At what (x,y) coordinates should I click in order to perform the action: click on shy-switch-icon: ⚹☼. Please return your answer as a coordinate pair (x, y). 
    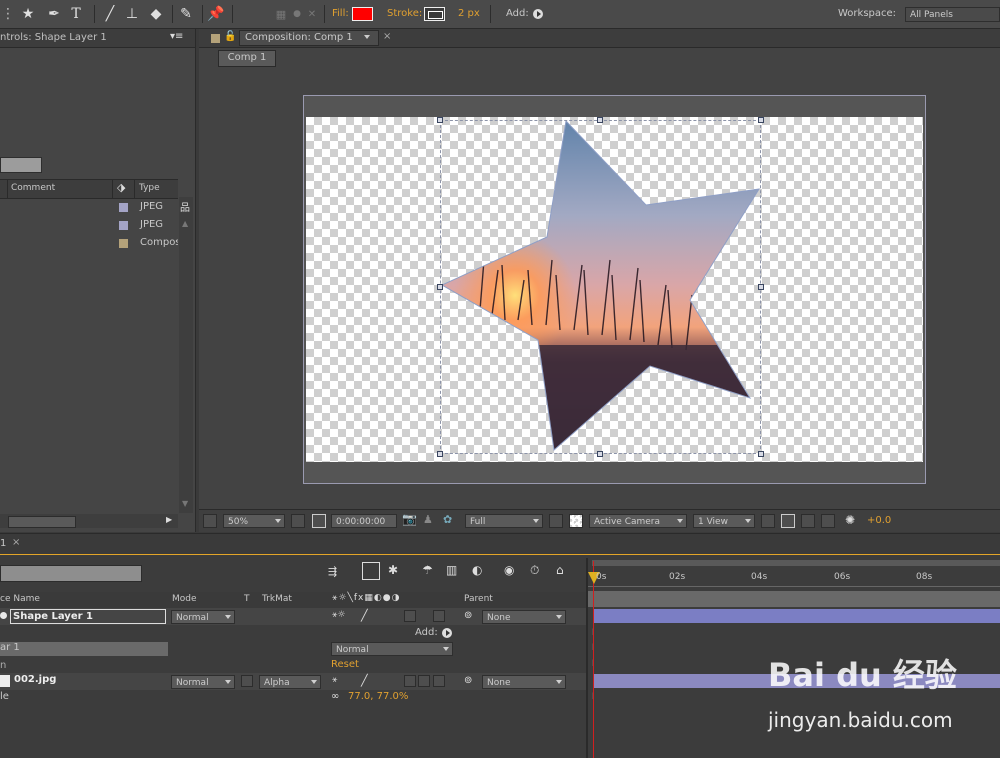
    Looking at the image, I should click on (338, 615).